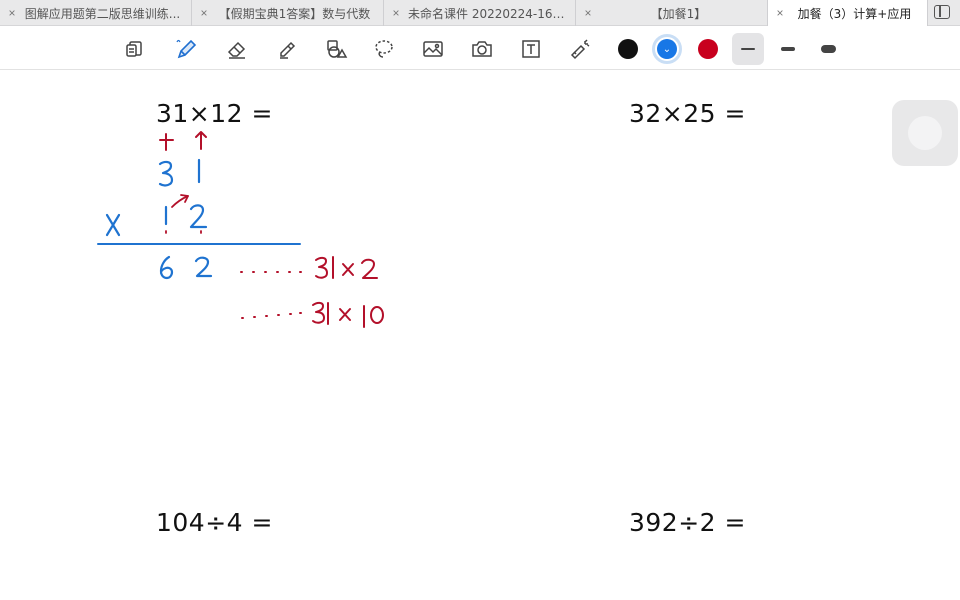  I want to click on handwritten-red-marks, so click(183, 141).